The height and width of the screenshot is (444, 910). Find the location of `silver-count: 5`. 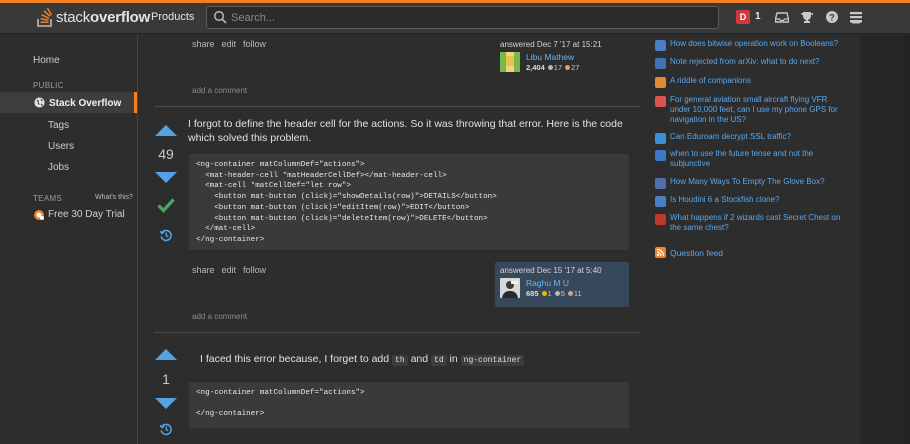

silver-count: 5 is located at coordinates (562, 293).